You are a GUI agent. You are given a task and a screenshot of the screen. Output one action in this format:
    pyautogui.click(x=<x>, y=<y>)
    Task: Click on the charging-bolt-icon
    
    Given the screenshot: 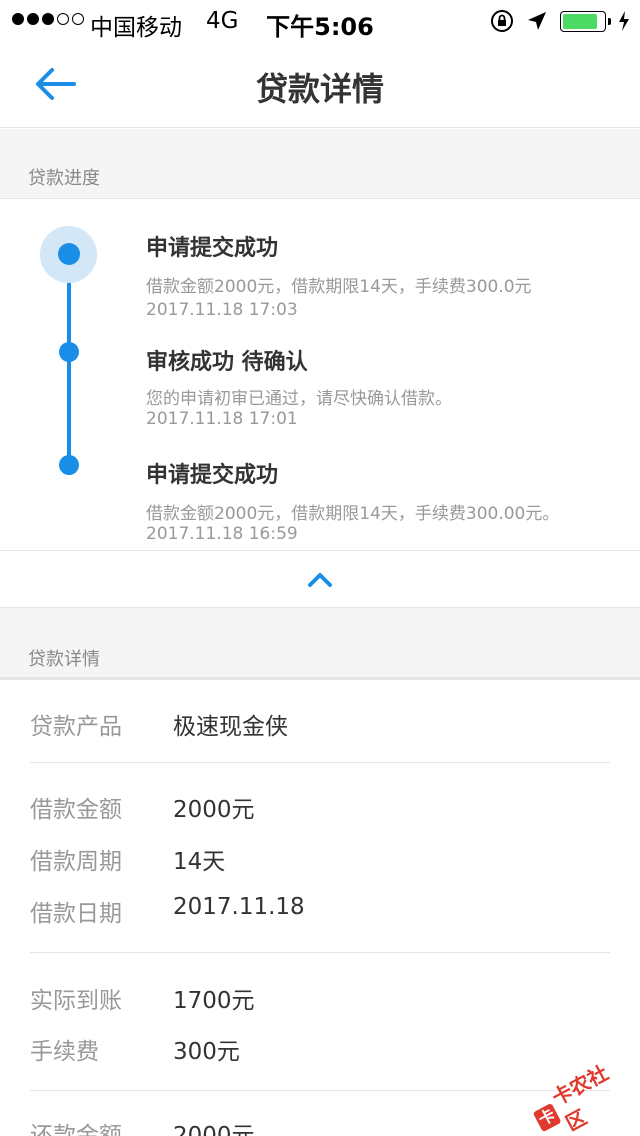 What is the action you would take?
    pyautogui.click(x=624, y=21)
    